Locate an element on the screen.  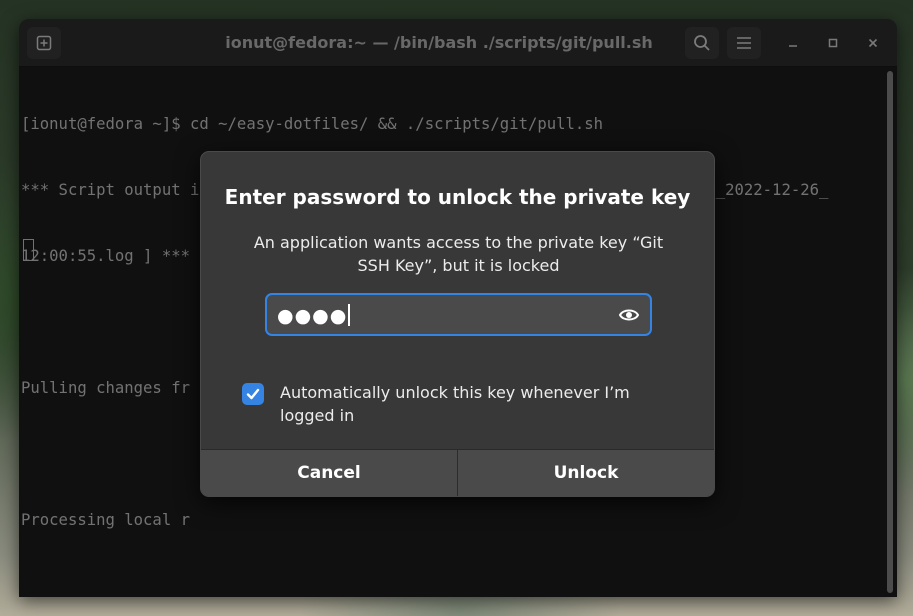
auto-unlock-checkbox is located at coordinates (253, 394).